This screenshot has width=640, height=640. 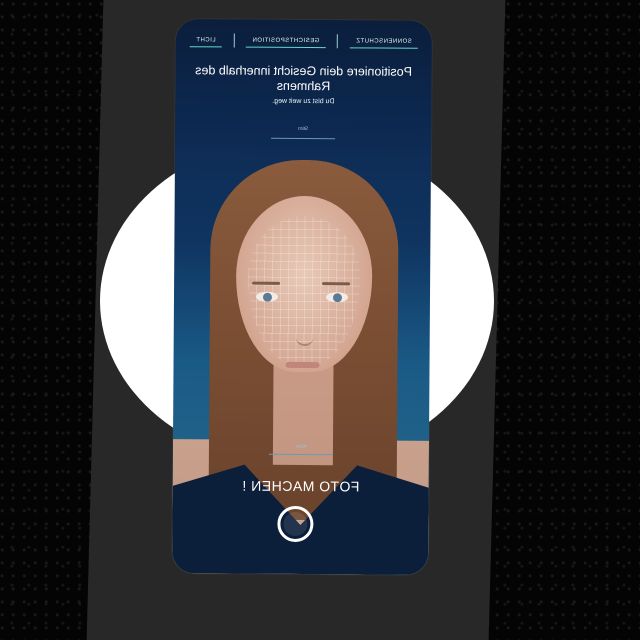 I want to click on top-nav: SONNENSCHUTZ GESICHTSPOSITION LICHT, so click(x=303, y=41).